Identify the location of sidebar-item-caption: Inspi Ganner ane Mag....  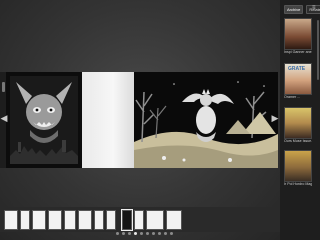
(298, 52).